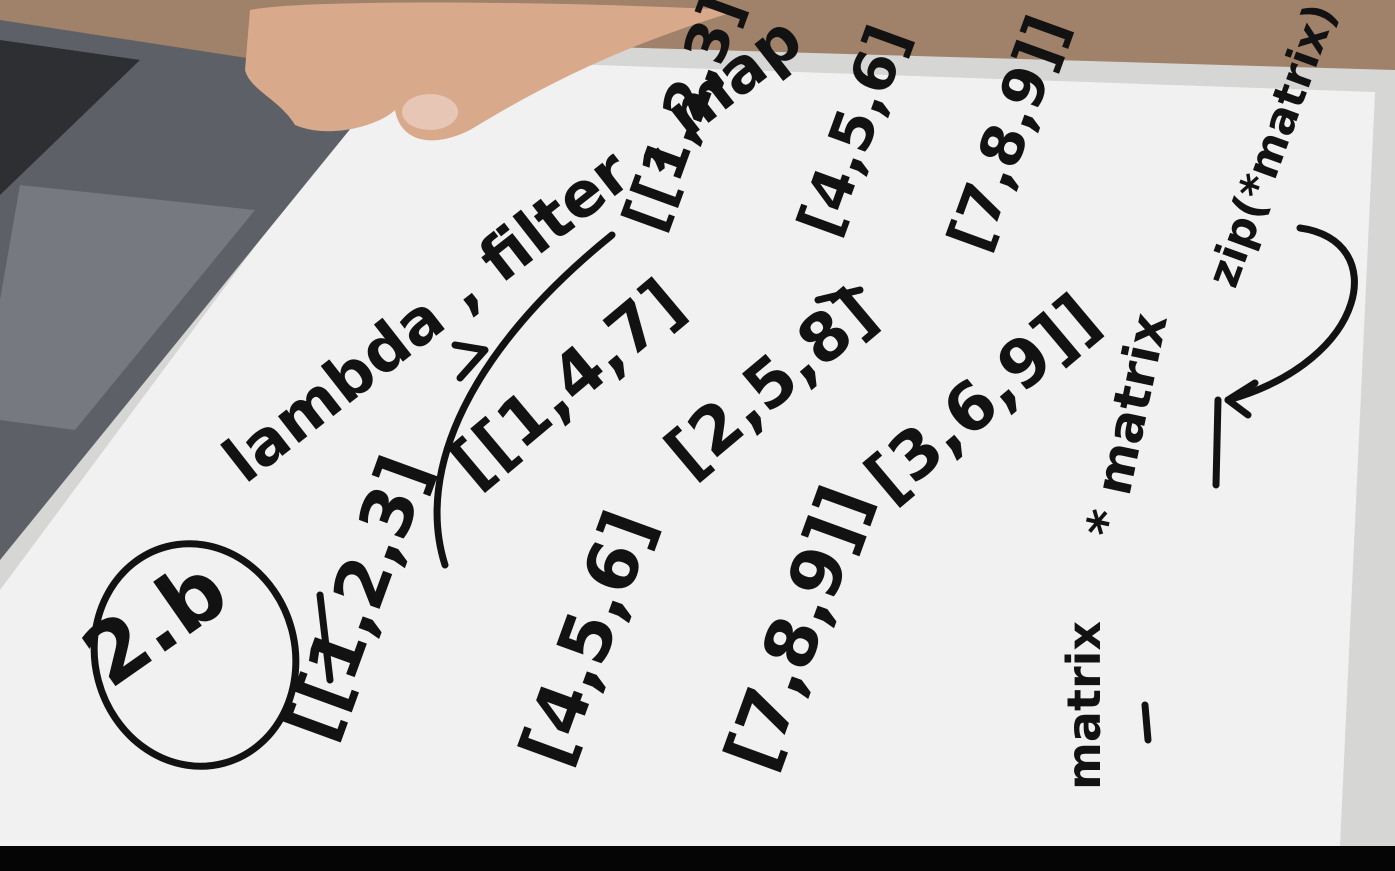 Image resolution: width=1395 pixels, height=871 pixels. Describe the element at coordinates (430, 112) in the screenshot. I see `fingernail` at that location.